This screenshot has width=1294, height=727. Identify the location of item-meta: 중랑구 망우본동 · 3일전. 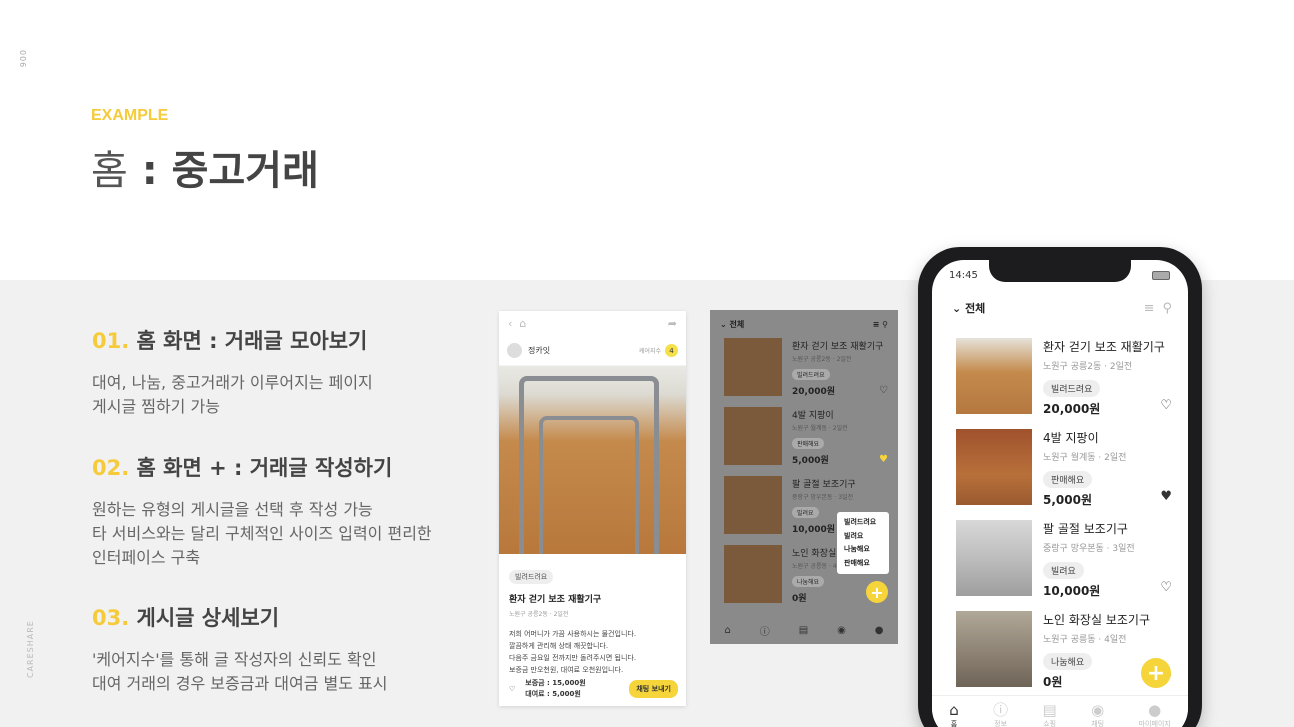
(1089, 549).